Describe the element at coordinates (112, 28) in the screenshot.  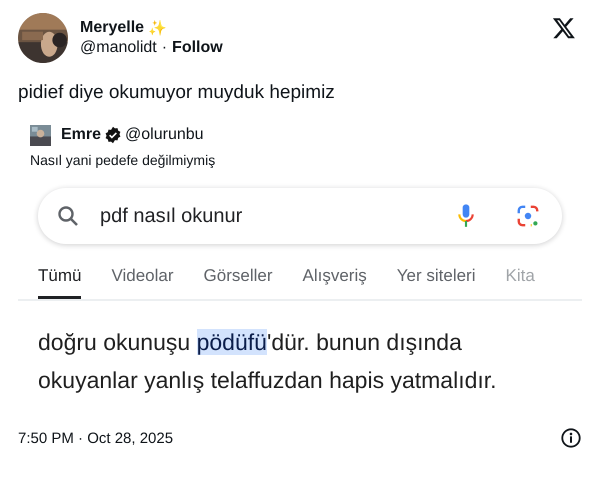
I see `author-name: Meryelle` at that location.